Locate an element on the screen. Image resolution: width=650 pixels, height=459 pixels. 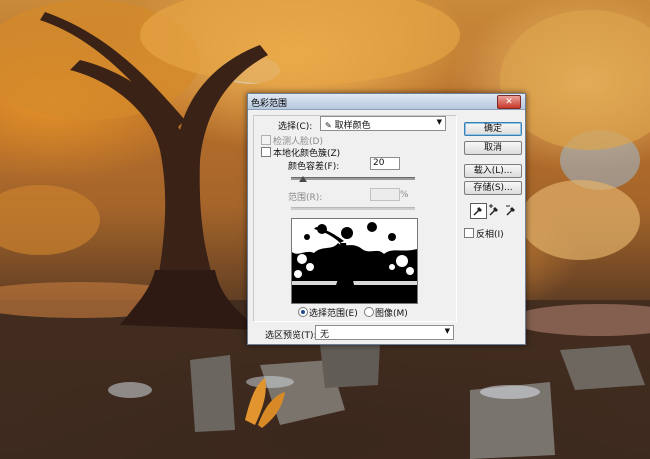
fuzziness-input: 20 is located at coordinates (385, 163).